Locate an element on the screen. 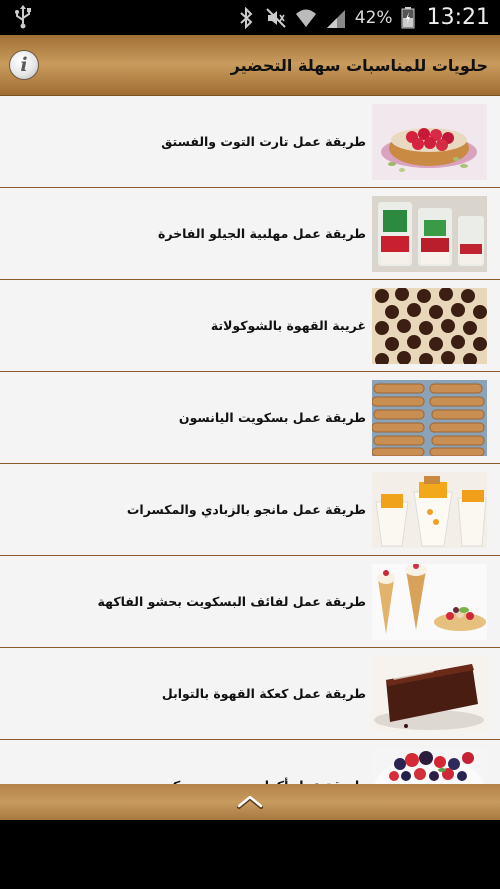 The width and height of the screenshot is (500, 889). mango-yogurt-photo is located at coordinates (429, 510).